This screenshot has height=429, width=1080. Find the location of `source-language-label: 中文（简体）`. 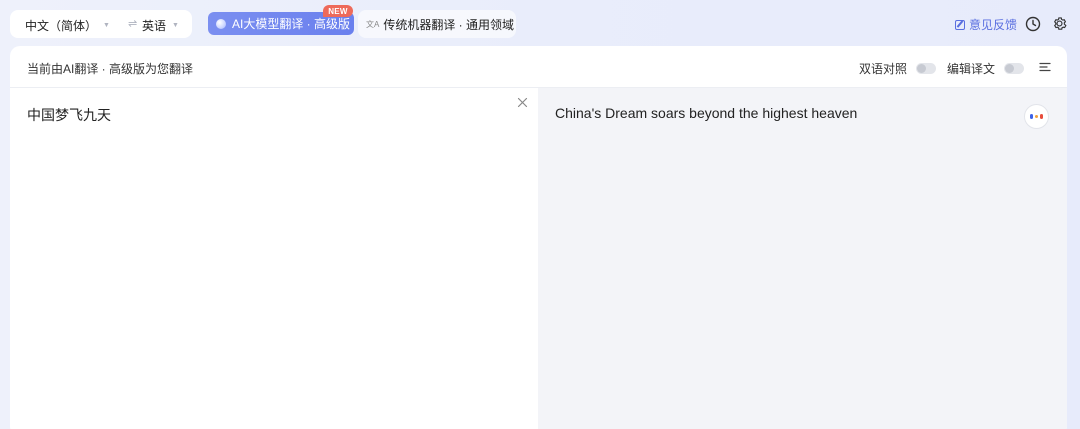

source-language-label: 中文（简体） is located at coordinates (61, 26).